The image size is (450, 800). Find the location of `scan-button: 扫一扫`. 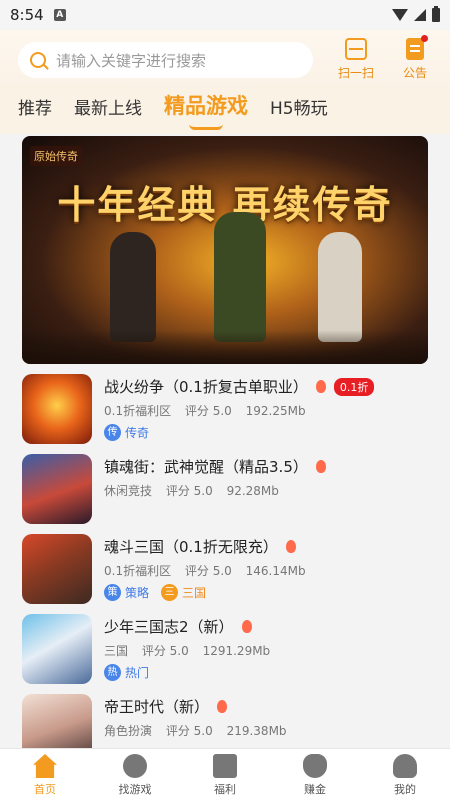

scan-button: 扫一扫 is located at coordinates (356, 59).